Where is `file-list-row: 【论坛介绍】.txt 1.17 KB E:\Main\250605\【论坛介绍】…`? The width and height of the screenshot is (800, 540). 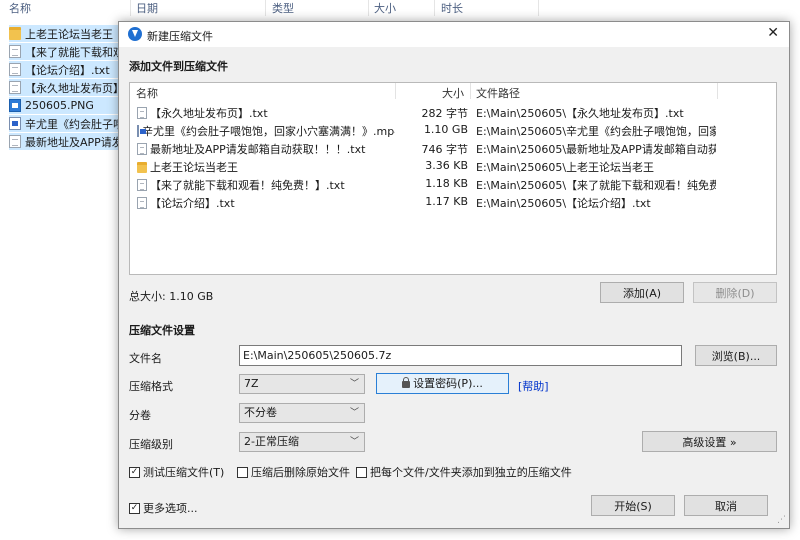 file-list-row: 【论坛介绍】.txt 1.17 KB E:\Main\250605\【论坛介绍】… is located at coordinates (453, 201).